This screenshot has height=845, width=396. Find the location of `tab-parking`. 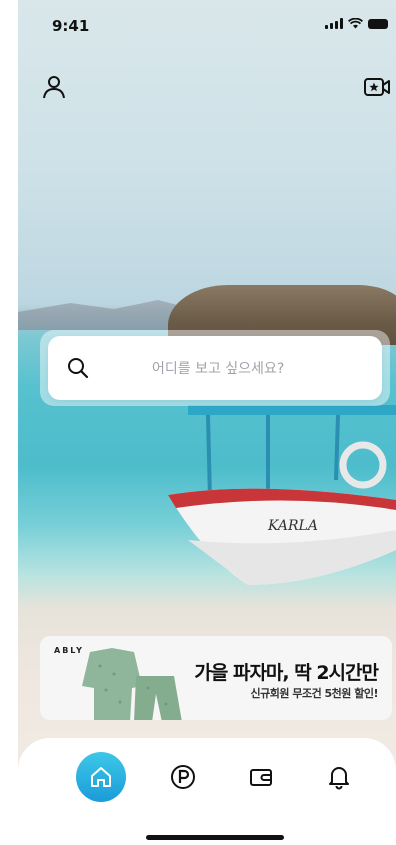

tab-parking is located at coordinates (183, 777).